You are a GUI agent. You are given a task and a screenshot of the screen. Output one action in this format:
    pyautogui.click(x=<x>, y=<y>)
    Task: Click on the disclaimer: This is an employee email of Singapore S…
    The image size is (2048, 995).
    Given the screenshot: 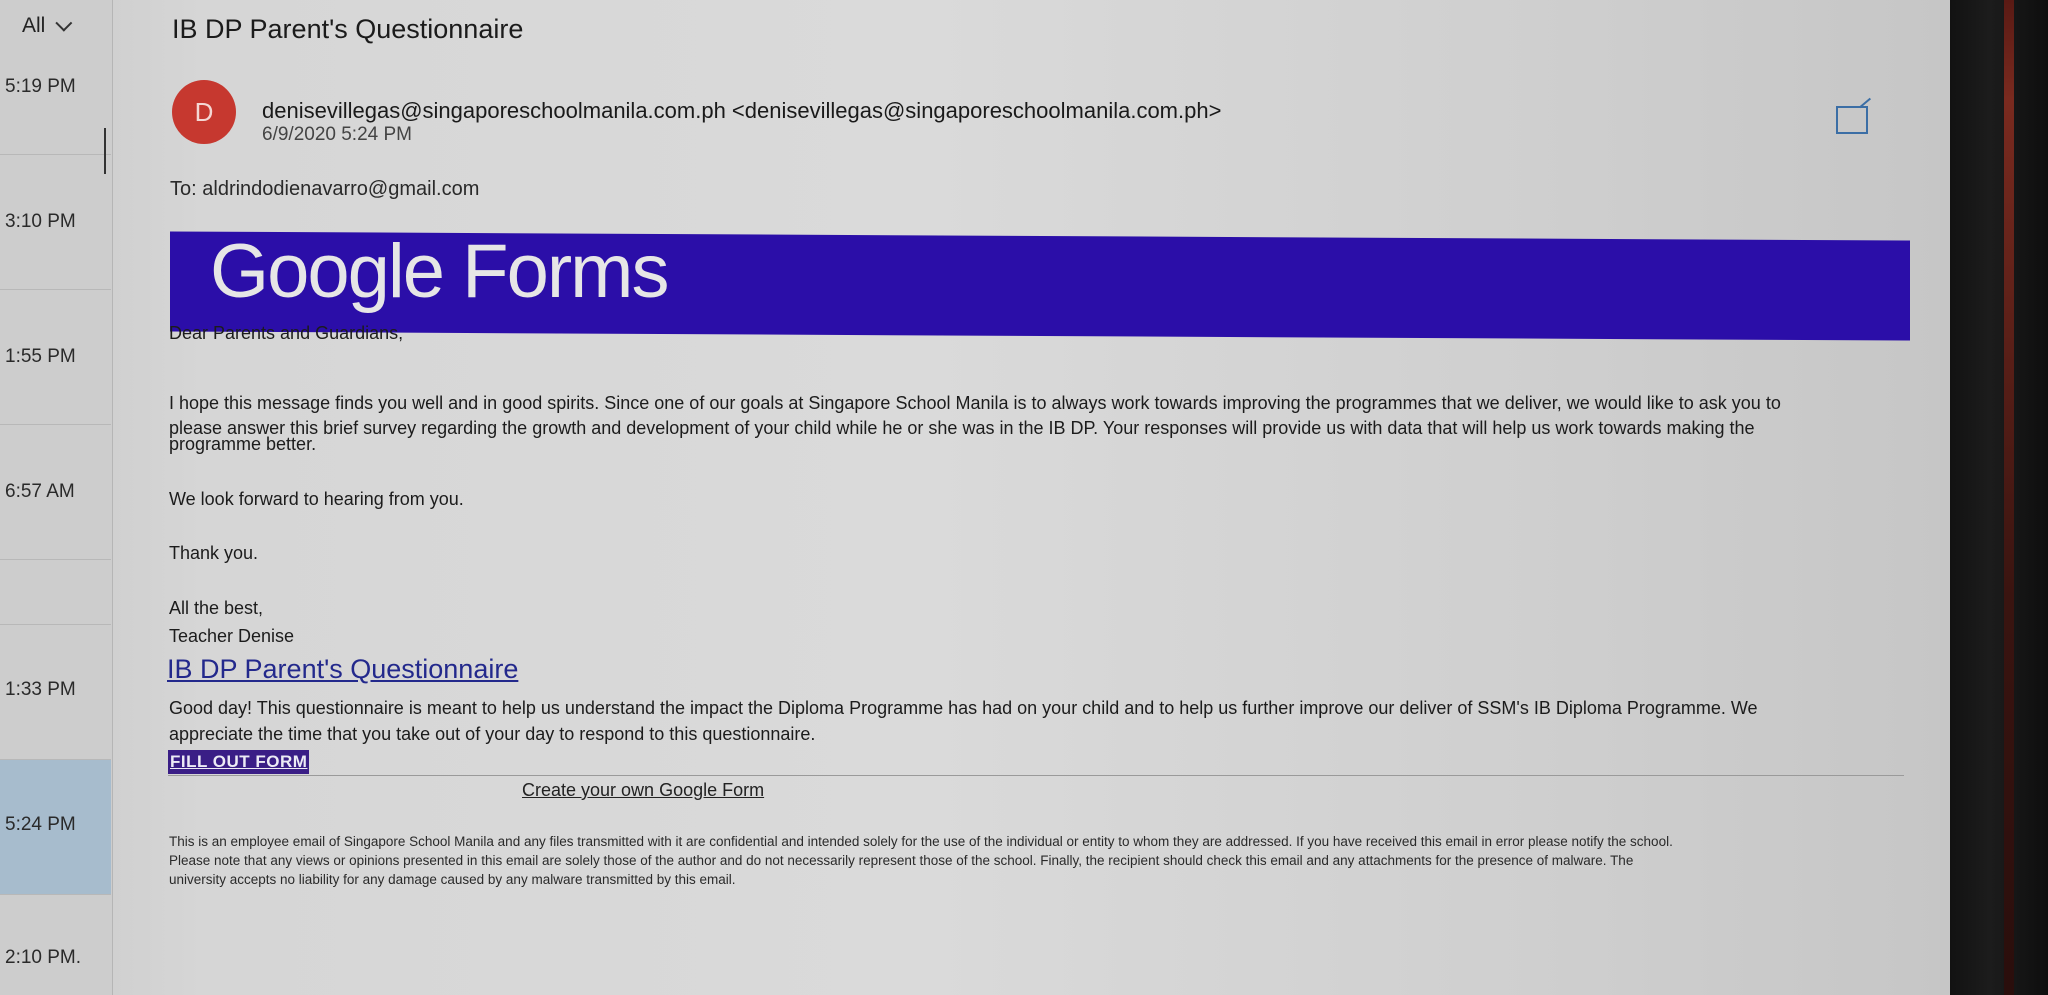 What is the action you would take?
    pyautogui.click(x=1039, y=860)
    